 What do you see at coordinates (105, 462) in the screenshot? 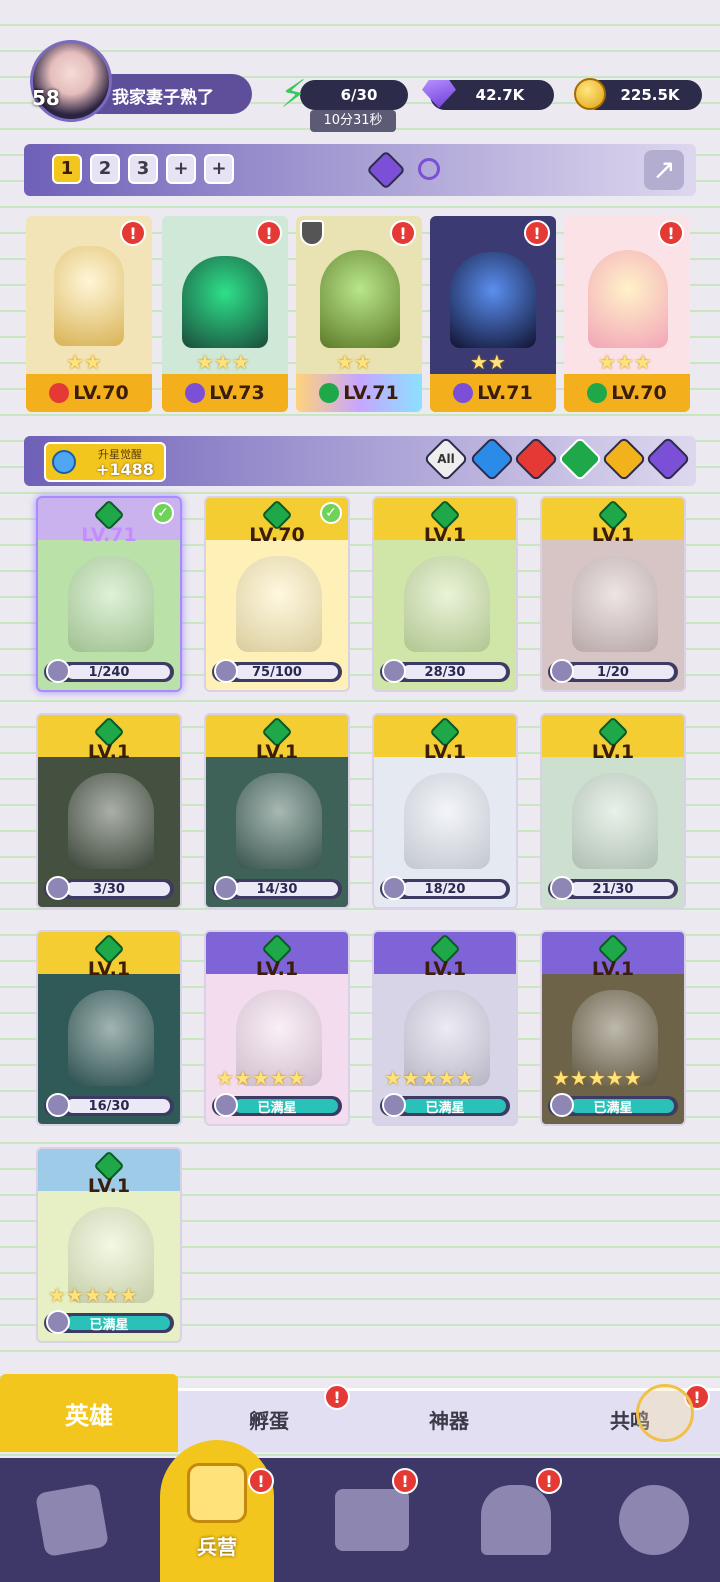
I see `upgrade-awaken-button: 升星觉醒 +1488` at bounding box center [105, 462].